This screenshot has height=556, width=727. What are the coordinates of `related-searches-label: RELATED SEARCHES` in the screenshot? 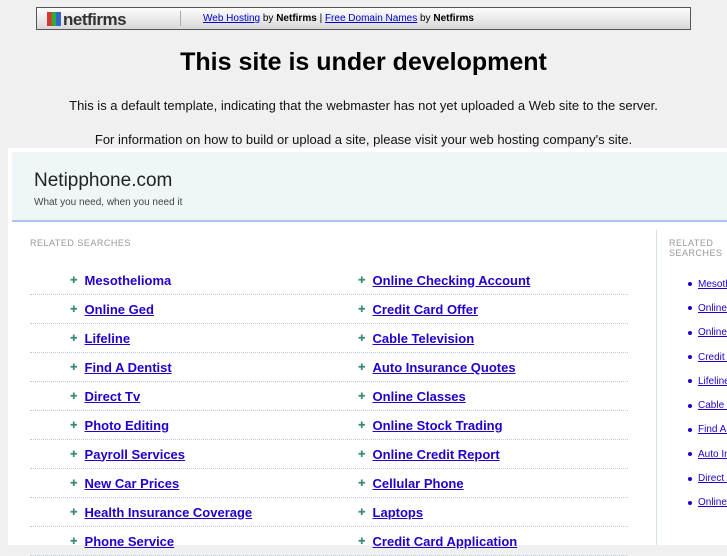 It's located at (80, 243).